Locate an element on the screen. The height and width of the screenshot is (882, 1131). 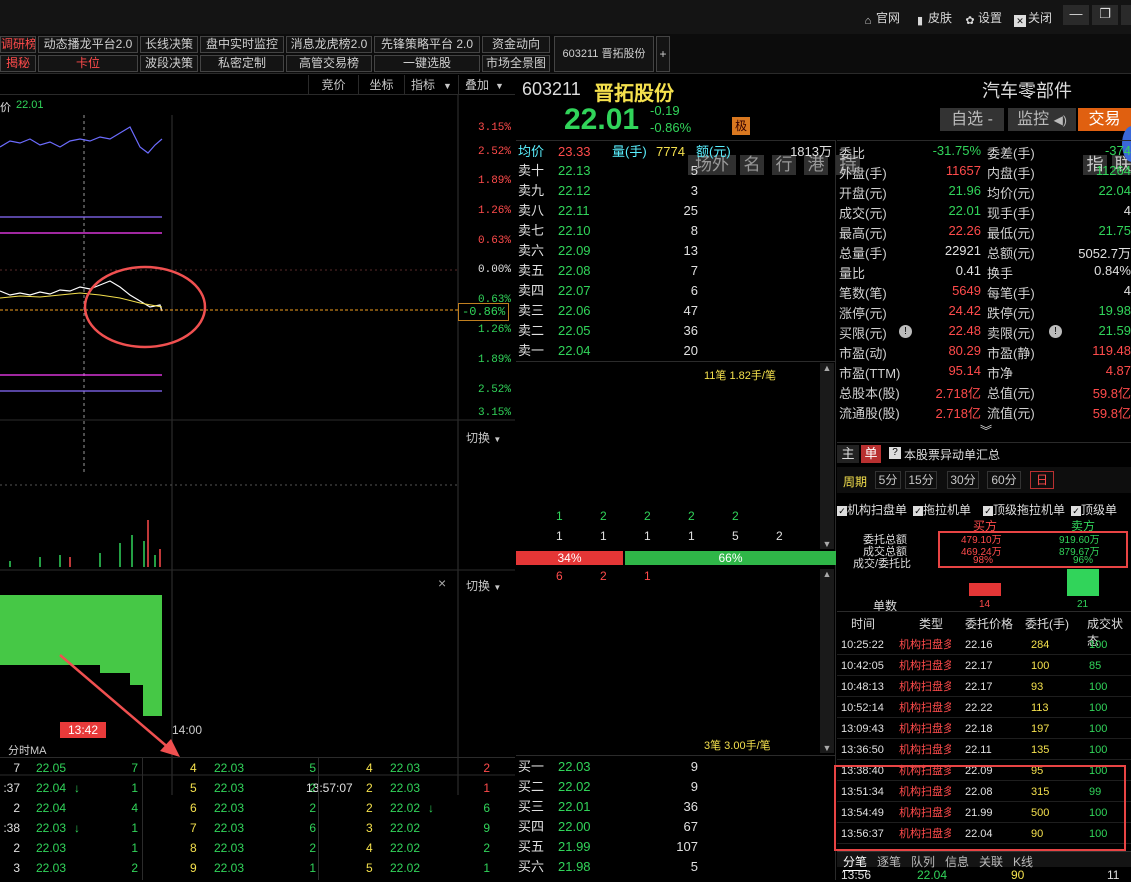
settings-button: ✿ 设置 is located at coordinates (983, 18).